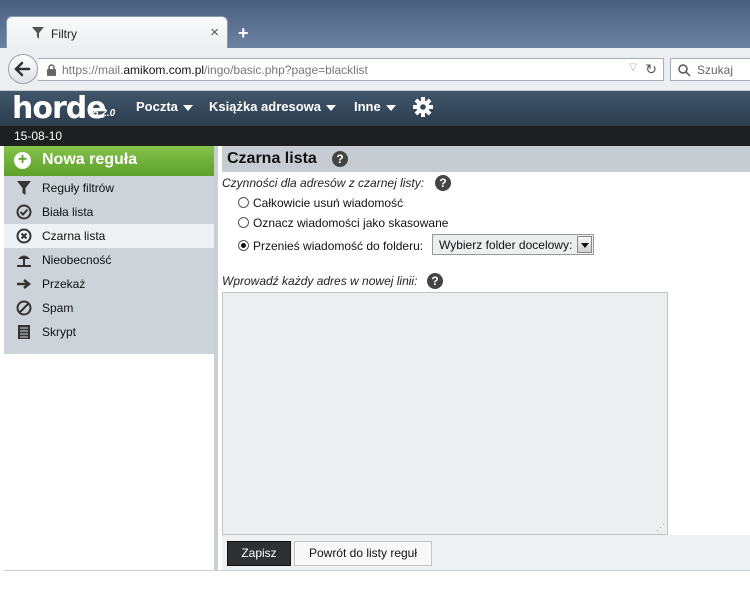  I want to click on gear-icon, so click(423, 107).